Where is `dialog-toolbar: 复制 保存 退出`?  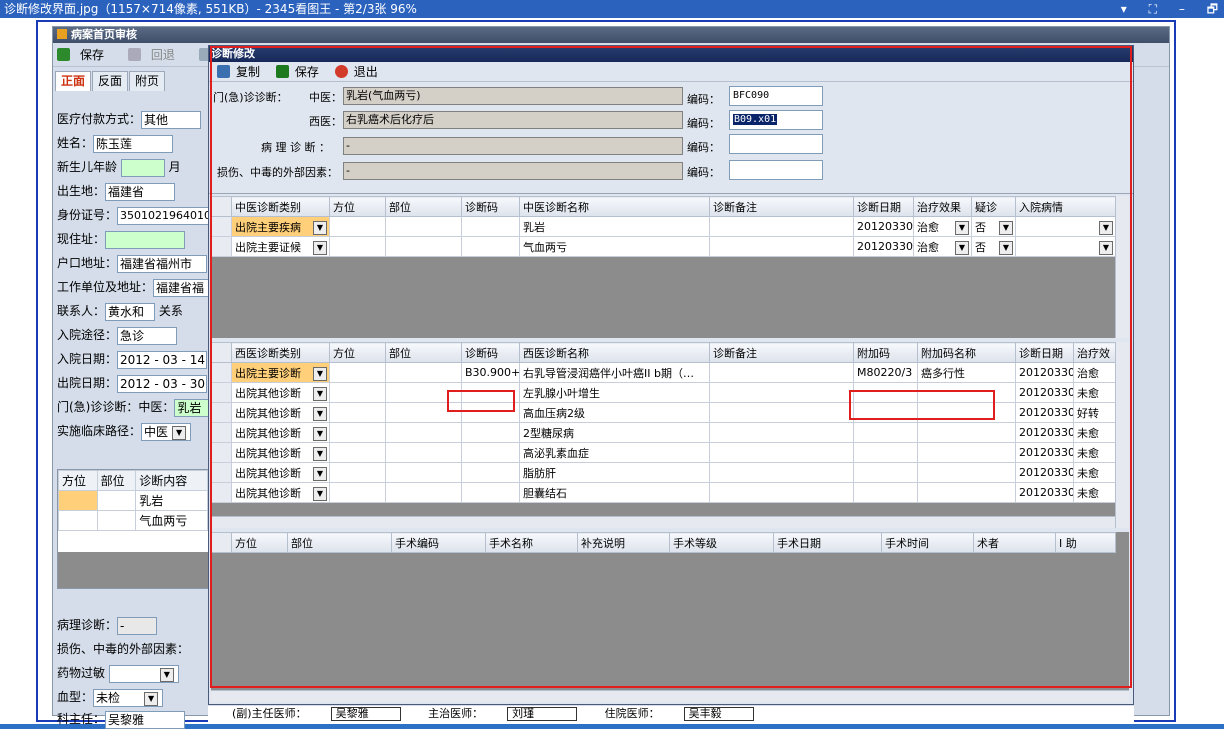 dialog-toolbar: 复制 保存 退出 is located at coordinates (671, 72).